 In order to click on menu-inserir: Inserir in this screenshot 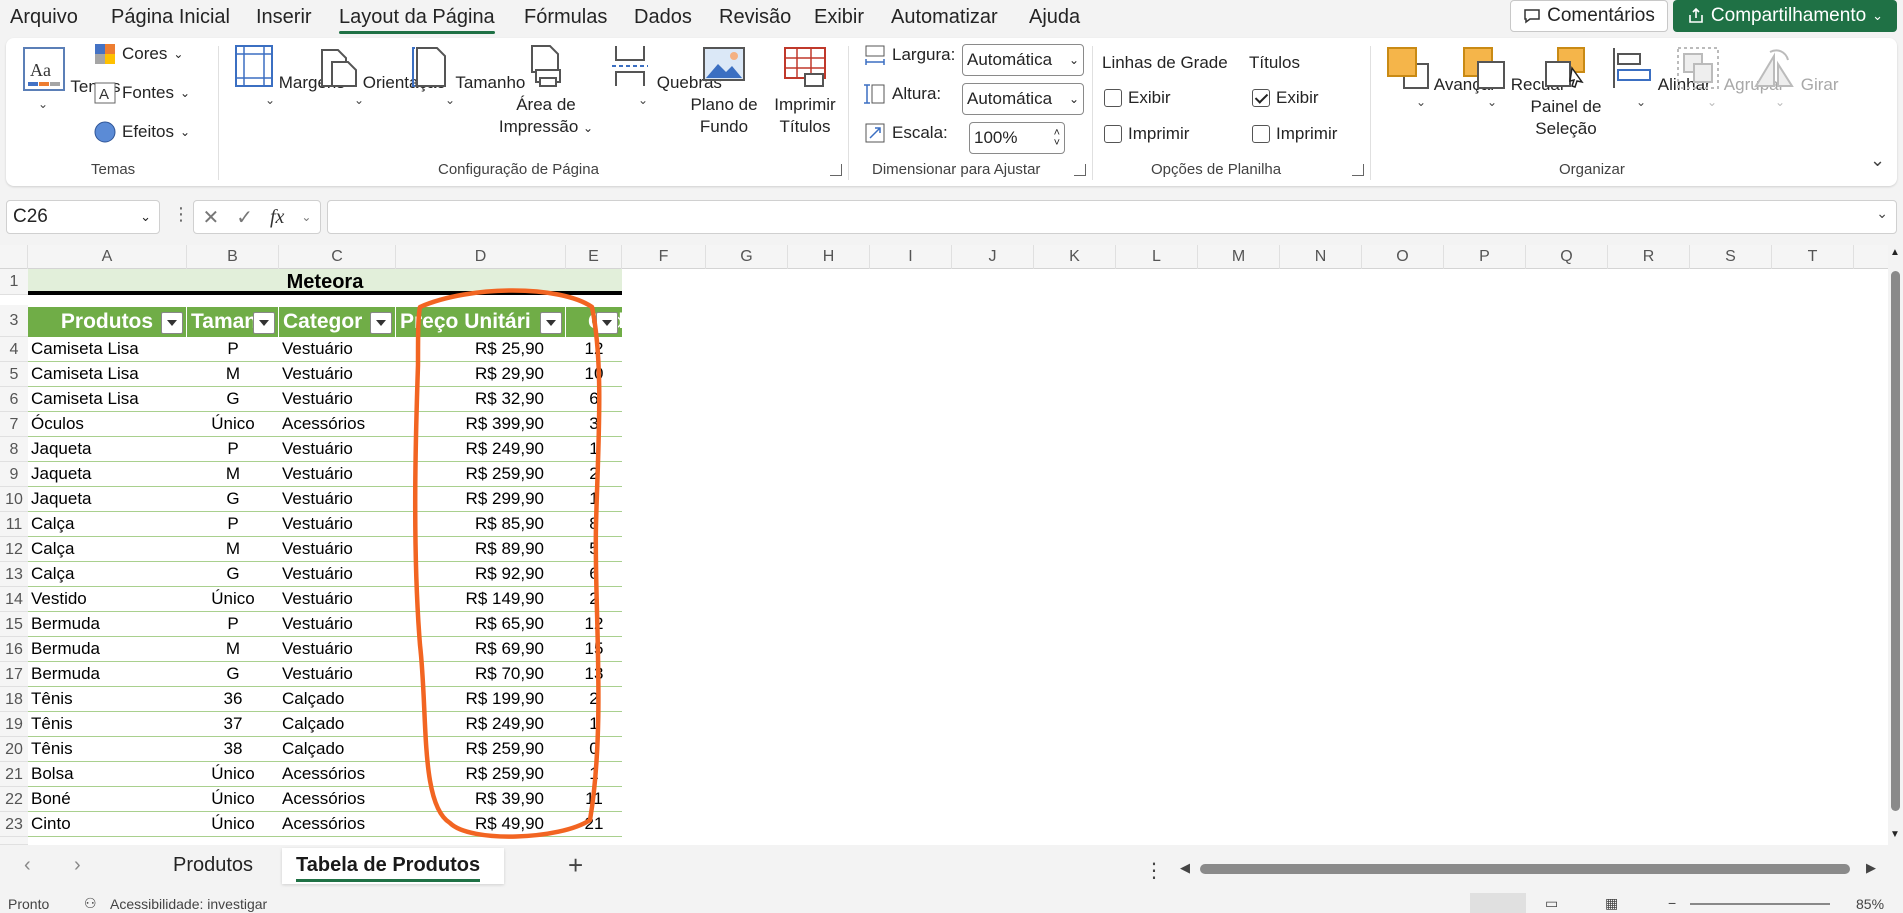, I will do `click(284, 17)`.